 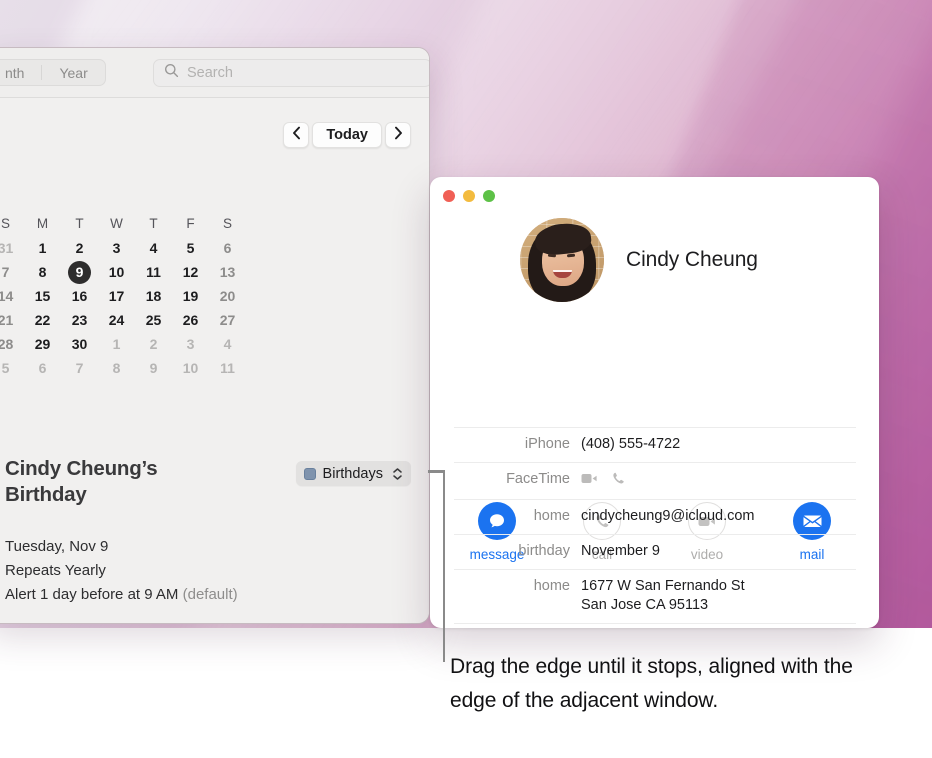 What do you see at coordinates (73, 72) in the screenshot?
I see `segment-year: Year` at bounding box center [73, 72].